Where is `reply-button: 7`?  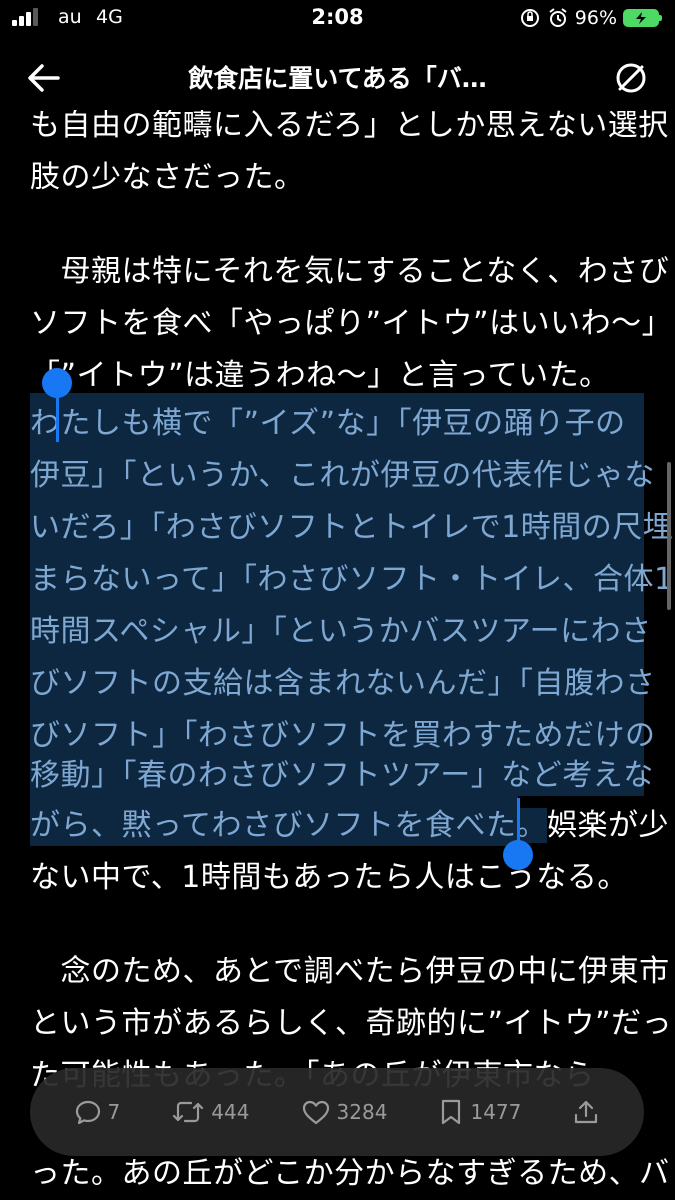
reply-button: 7 is located at coordinates (97, 1112).